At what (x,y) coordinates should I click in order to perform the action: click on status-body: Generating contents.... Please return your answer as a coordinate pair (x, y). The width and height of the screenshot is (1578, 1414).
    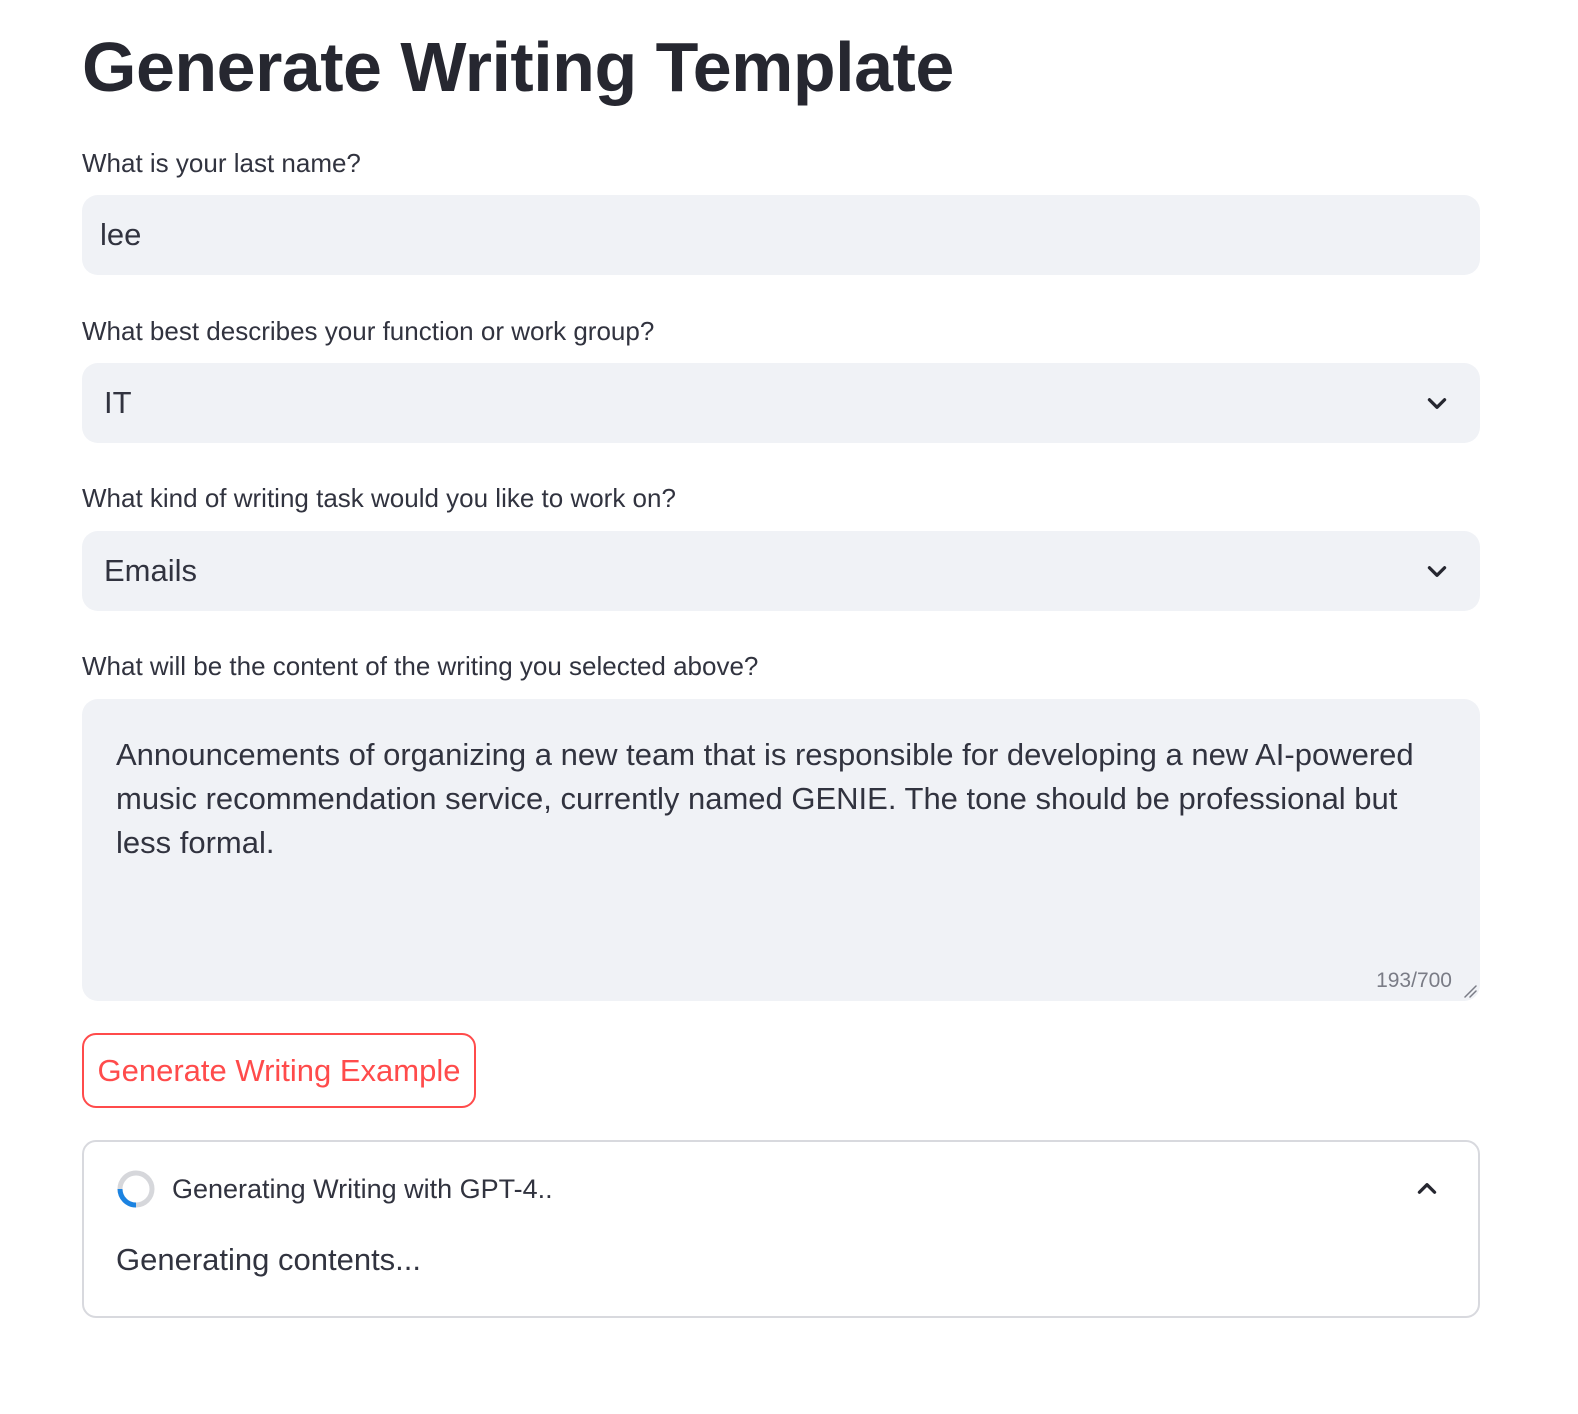
    Looking at the image, I should click on (269, 1259).